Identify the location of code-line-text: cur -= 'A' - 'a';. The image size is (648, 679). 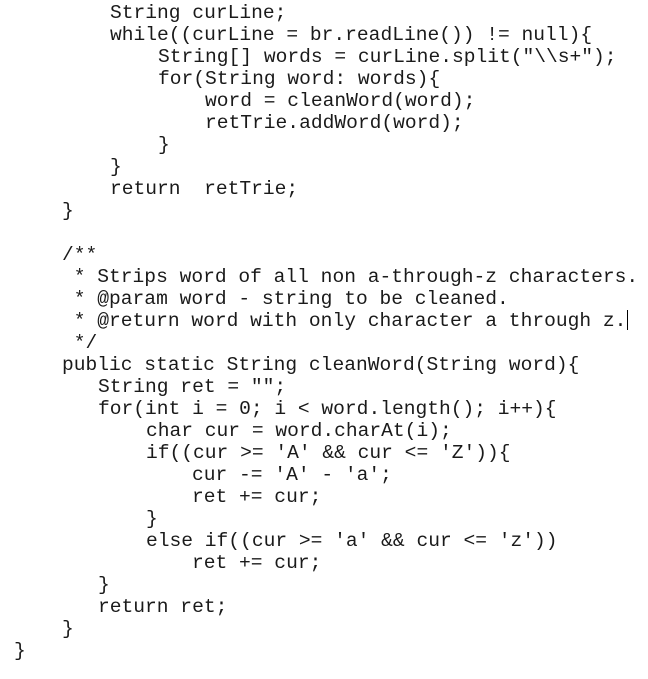
(292, 475).